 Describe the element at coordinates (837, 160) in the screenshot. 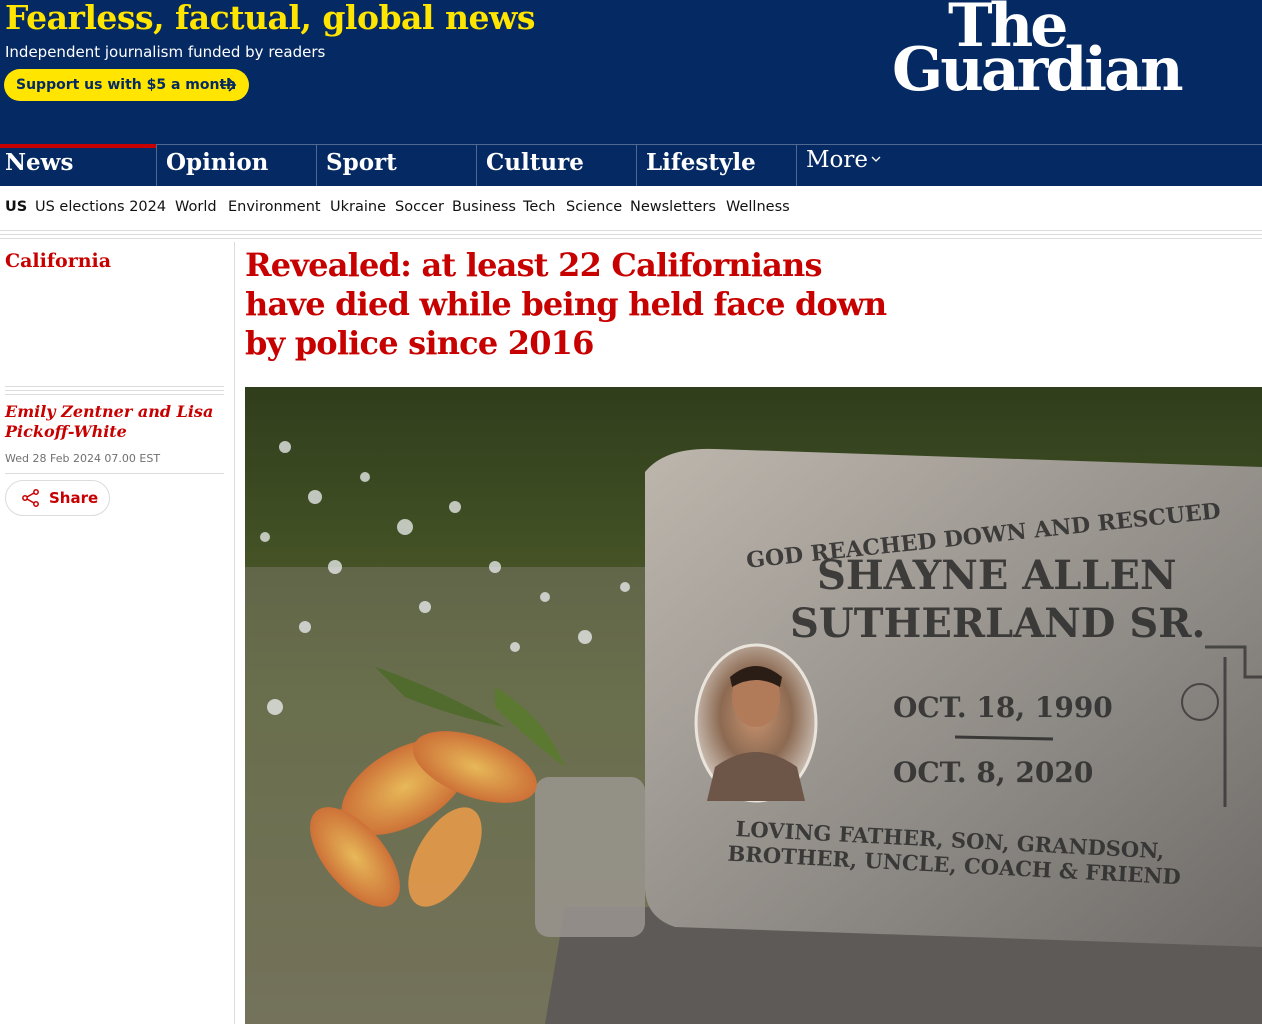

I see `pillar-more-label: More` at that location.